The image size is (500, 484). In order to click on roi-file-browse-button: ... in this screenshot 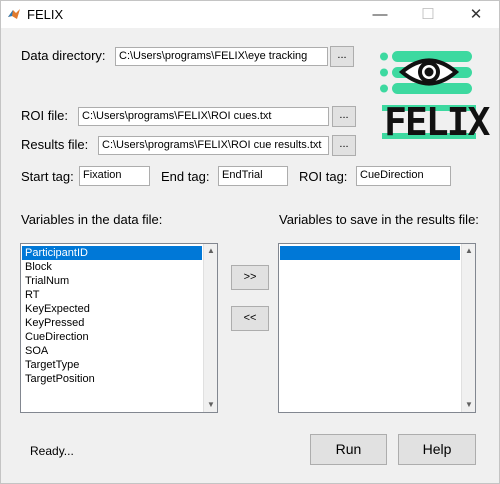, I will do `click(344, 116)`.